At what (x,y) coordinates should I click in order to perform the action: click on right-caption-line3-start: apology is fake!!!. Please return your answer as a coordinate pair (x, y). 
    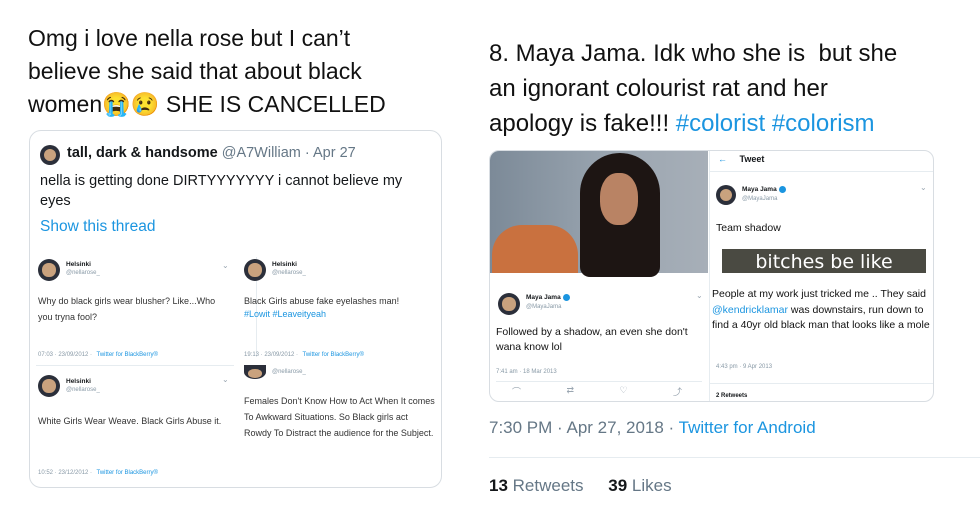
    Looking at the image, I should click on (579, 123).